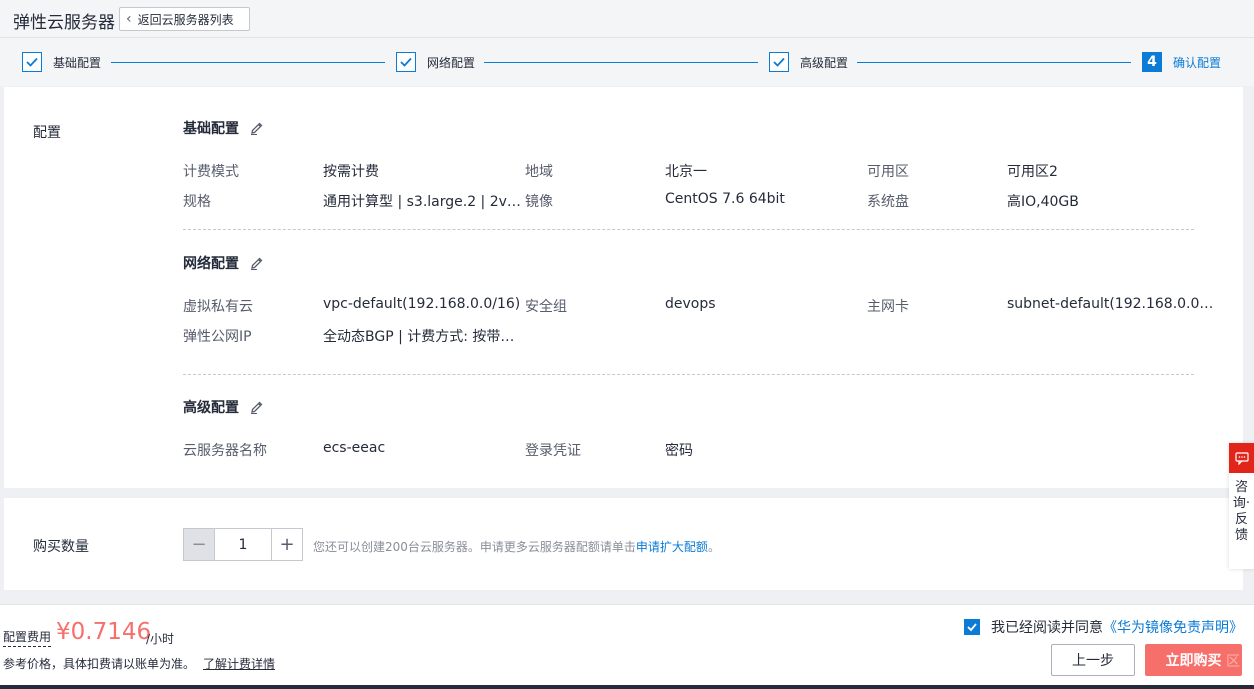 The image size is (1254, 689). I want to click on quota-hint-text: 您还可以创建200台云服务器。申请更多云服务器配额请单击, so click(474, 547).